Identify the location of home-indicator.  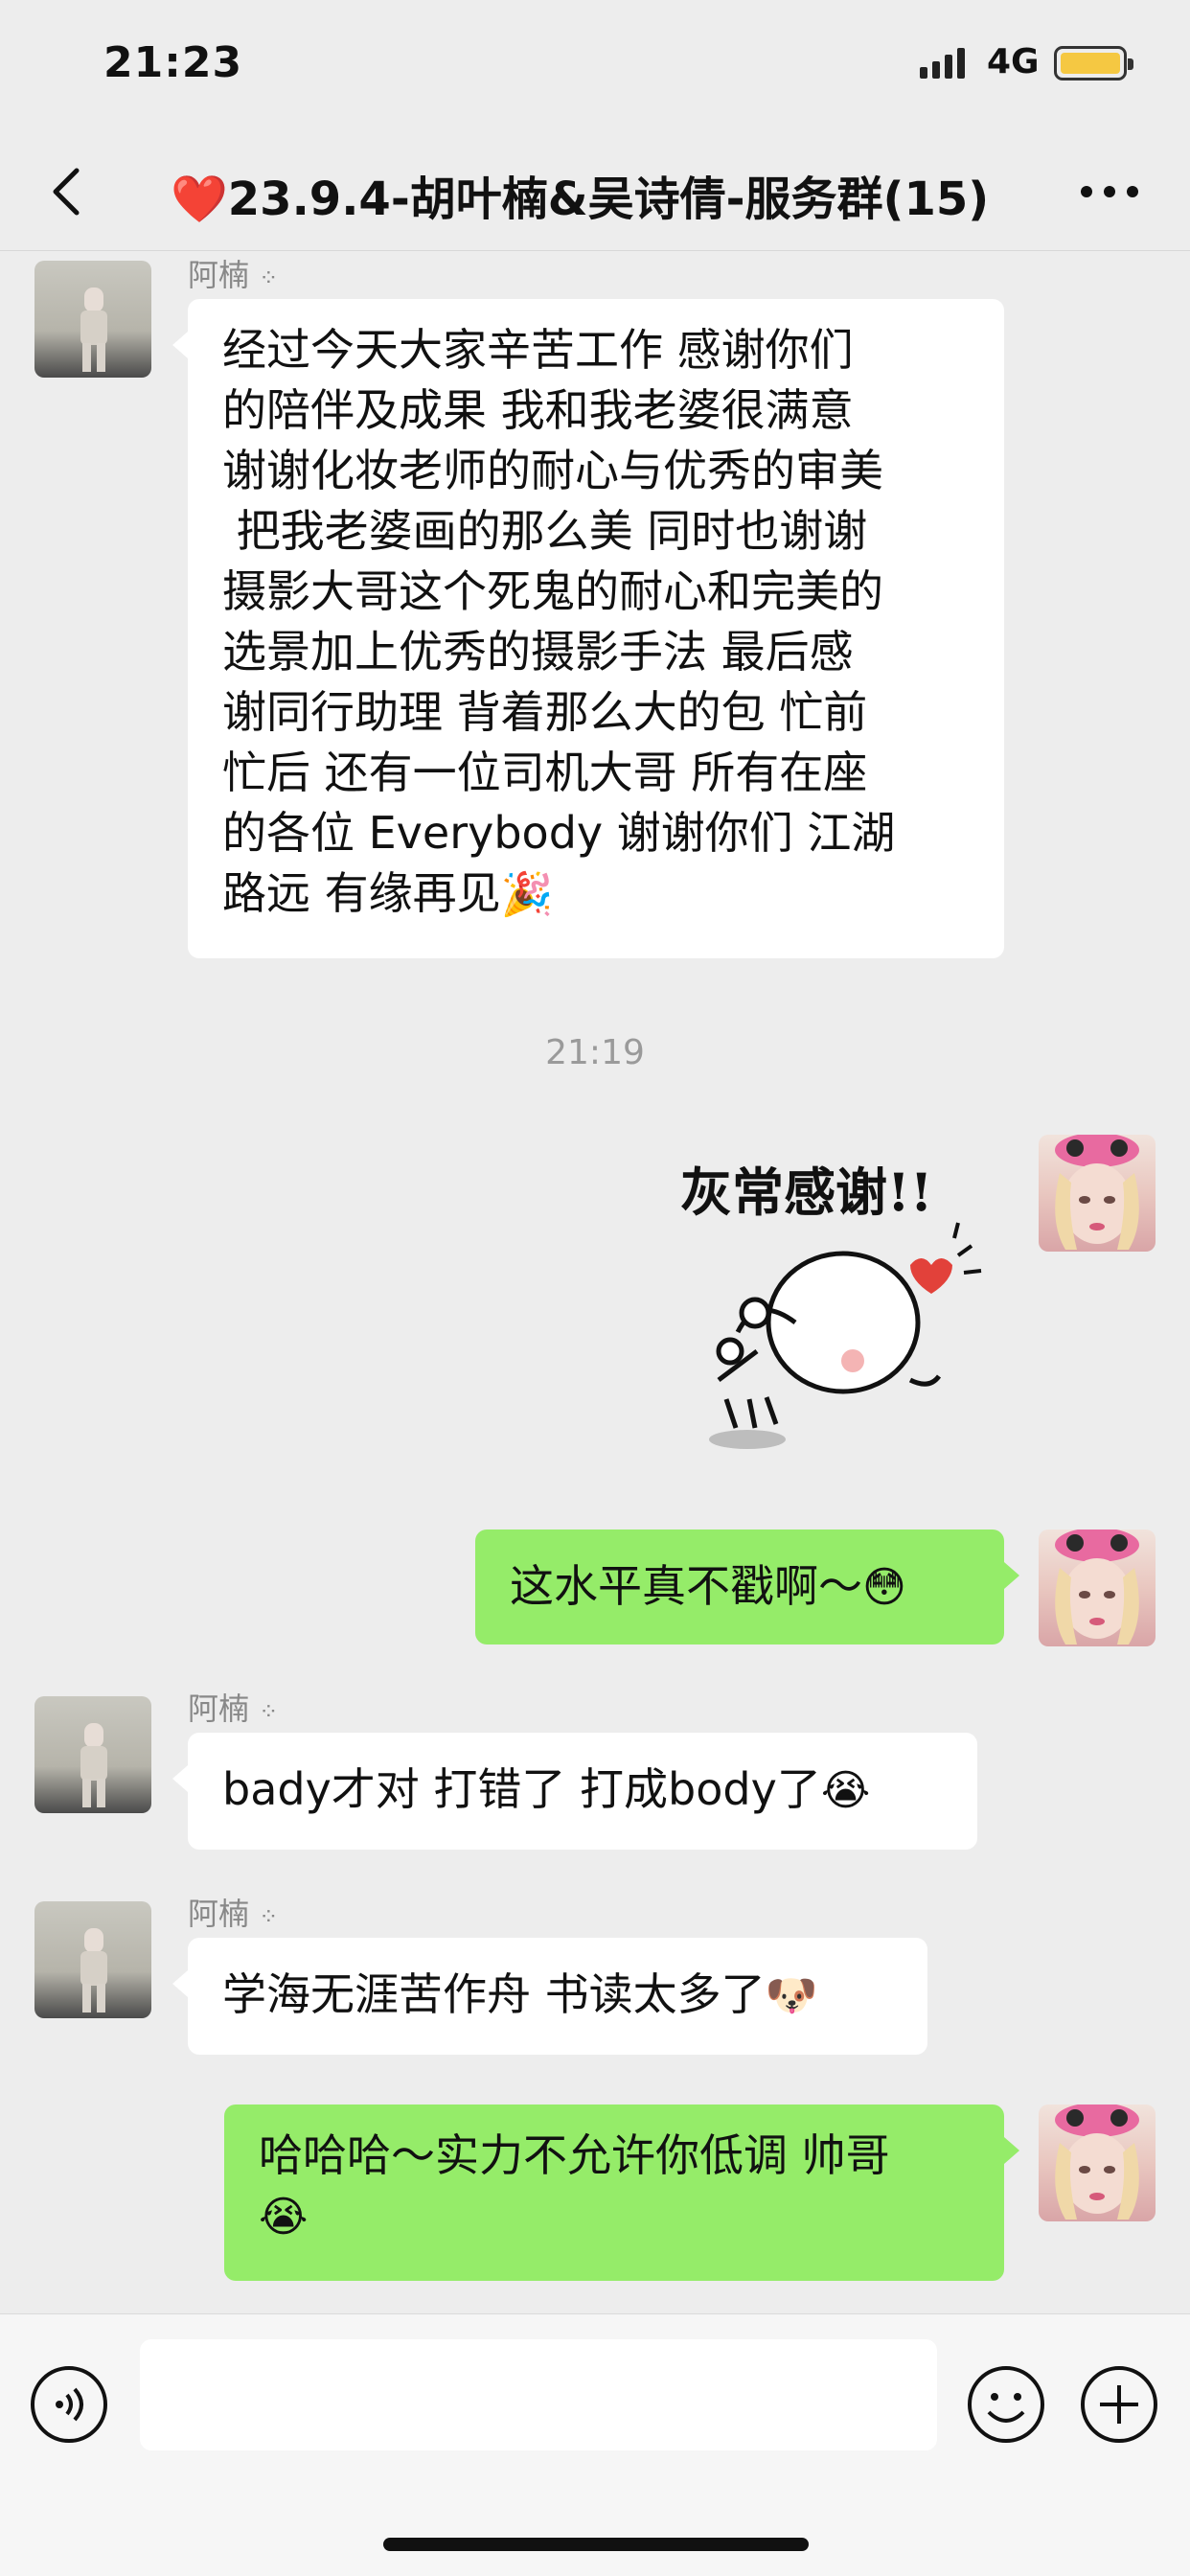
(596, 2544).